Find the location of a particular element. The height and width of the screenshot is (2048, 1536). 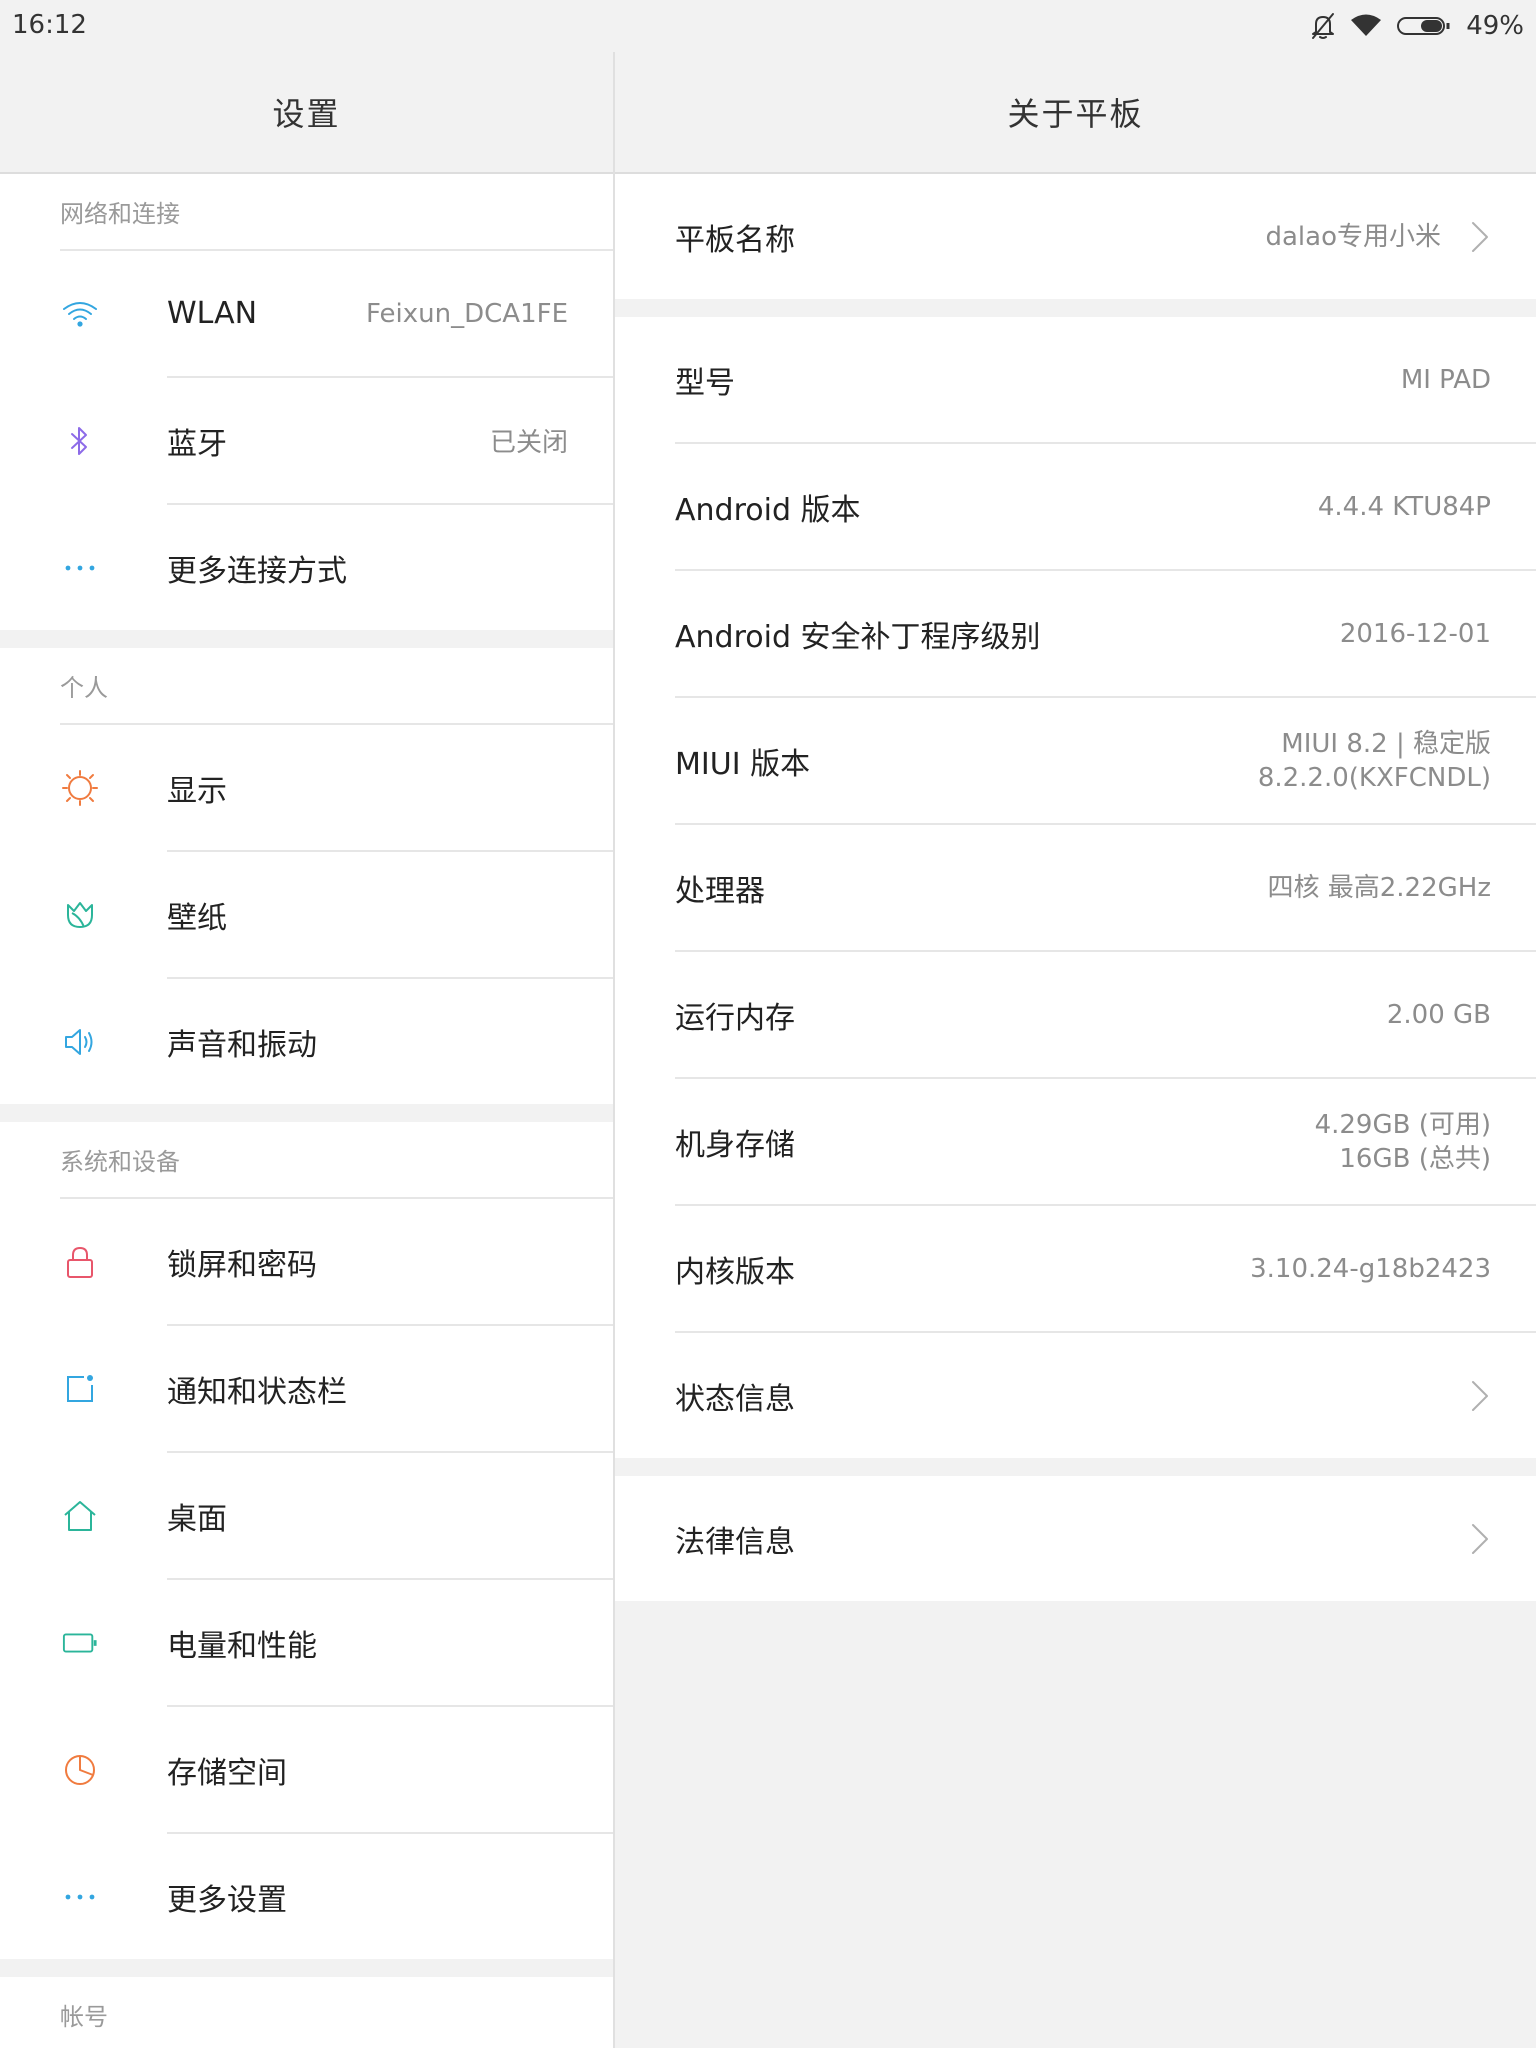

lockscreen-label: 锁屏和密码 is located at coordinates (242, 1265).